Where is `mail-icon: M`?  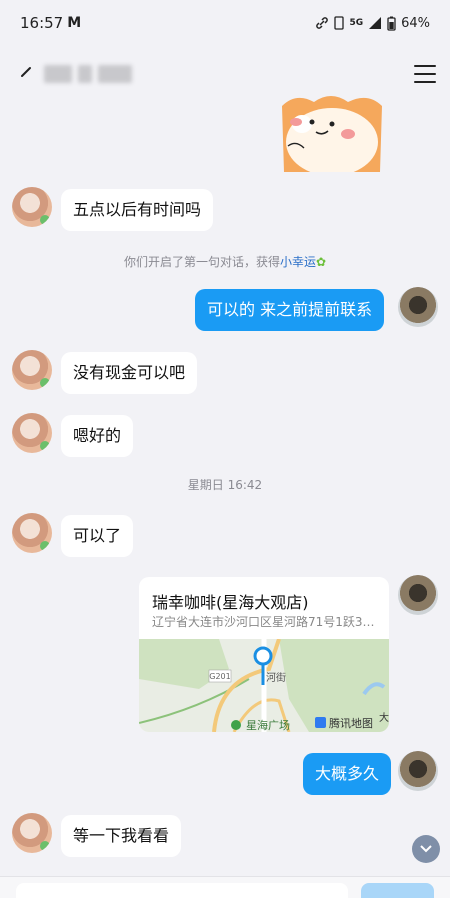
mail-icon: M is located at coordinates (74, 23).